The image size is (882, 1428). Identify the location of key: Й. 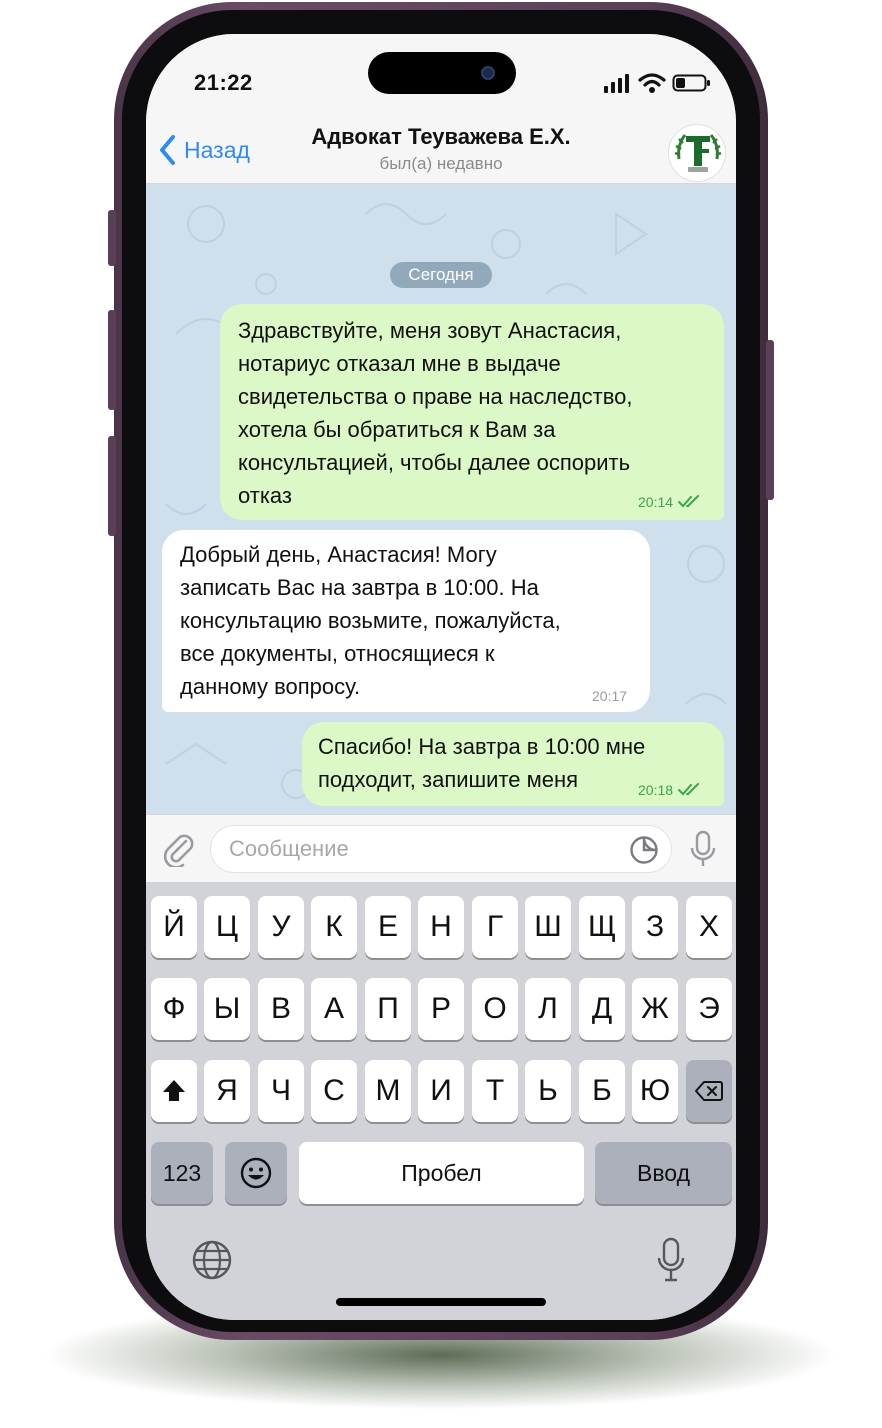
(174, 927).